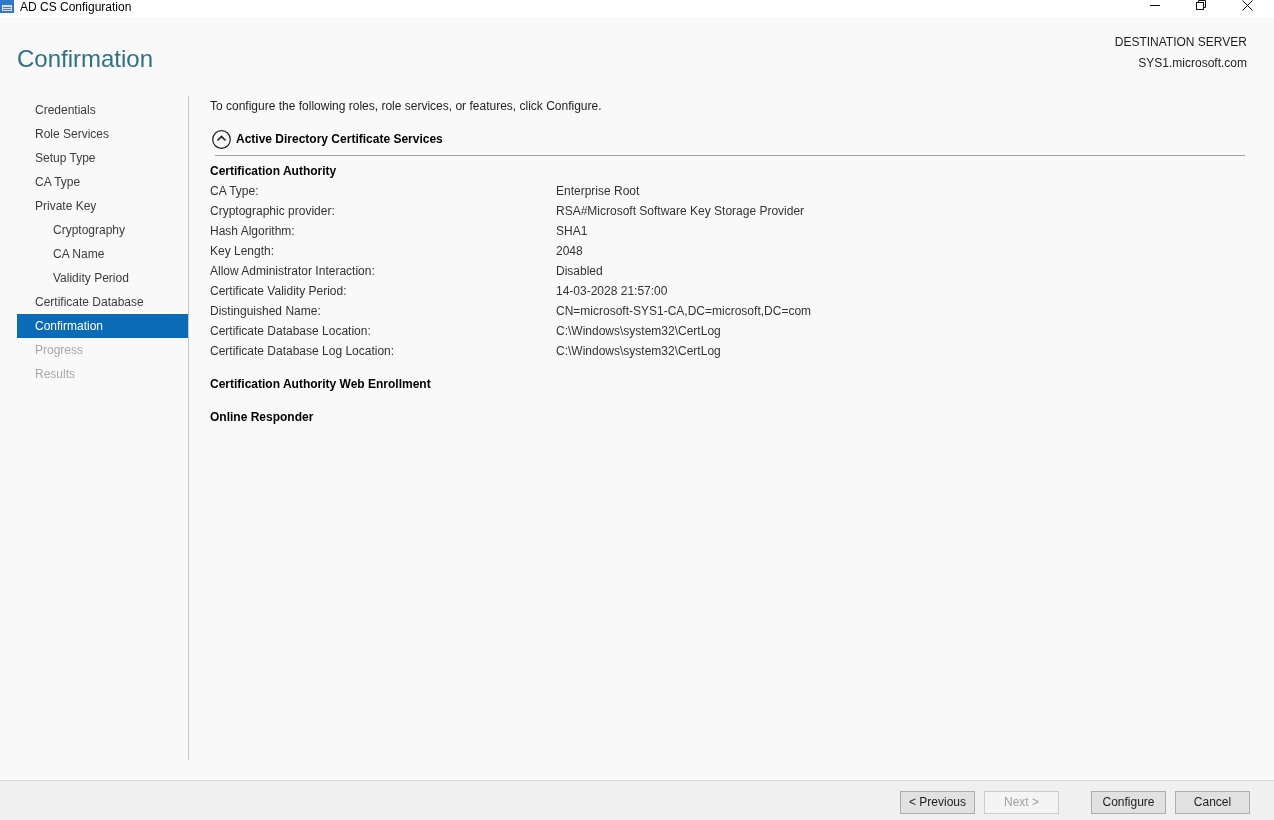  Describe the element at coordinates (55, 374) in the screenshot. I see `sidebar-item: Results` at that location.